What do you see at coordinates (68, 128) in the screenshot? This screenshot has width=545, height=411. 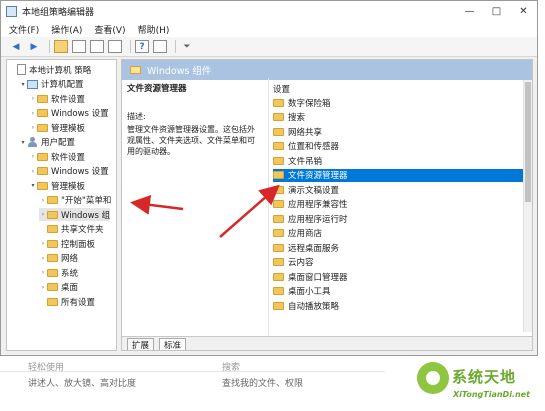 I see `tree-item-label: 管理模板` at bounding box center [68, 128].